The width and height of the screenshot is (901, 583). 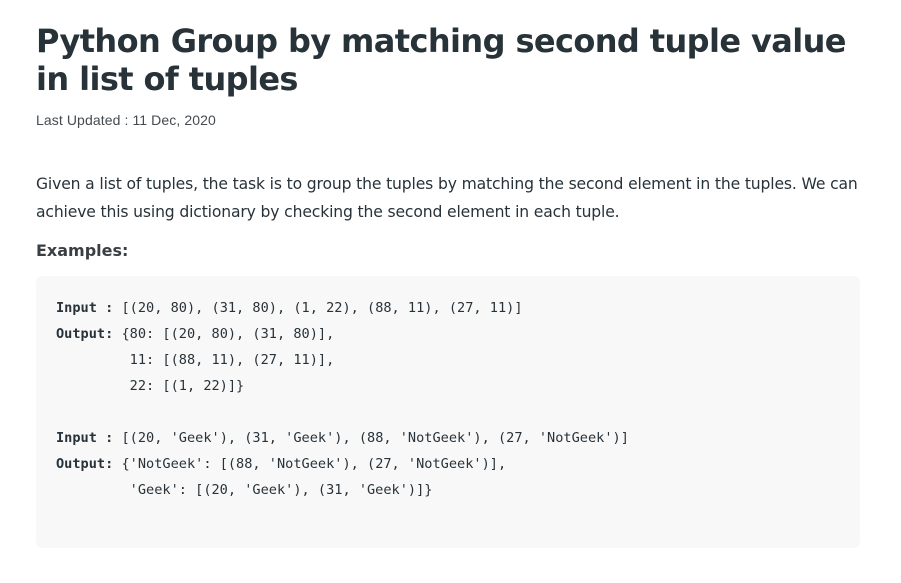 I want to click on code-spacer, so click(x=448, y=412).